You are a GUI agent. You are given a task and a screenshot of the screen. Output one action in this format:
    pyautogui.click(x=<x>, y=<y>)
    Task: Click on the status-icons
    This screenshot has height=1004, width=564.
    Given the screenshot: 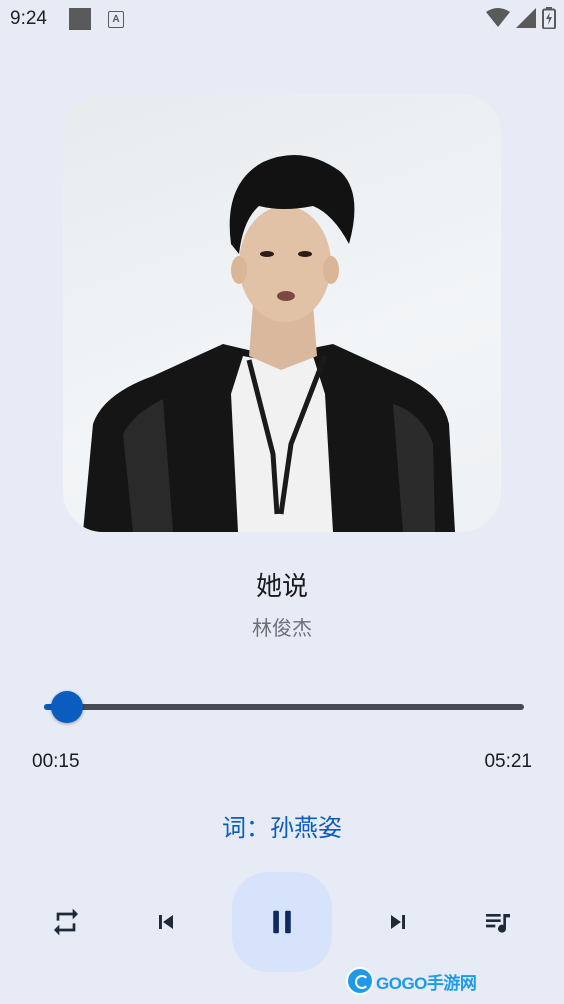 What is the action you would take?
    pyautogui.click(x=521, y=18)
    